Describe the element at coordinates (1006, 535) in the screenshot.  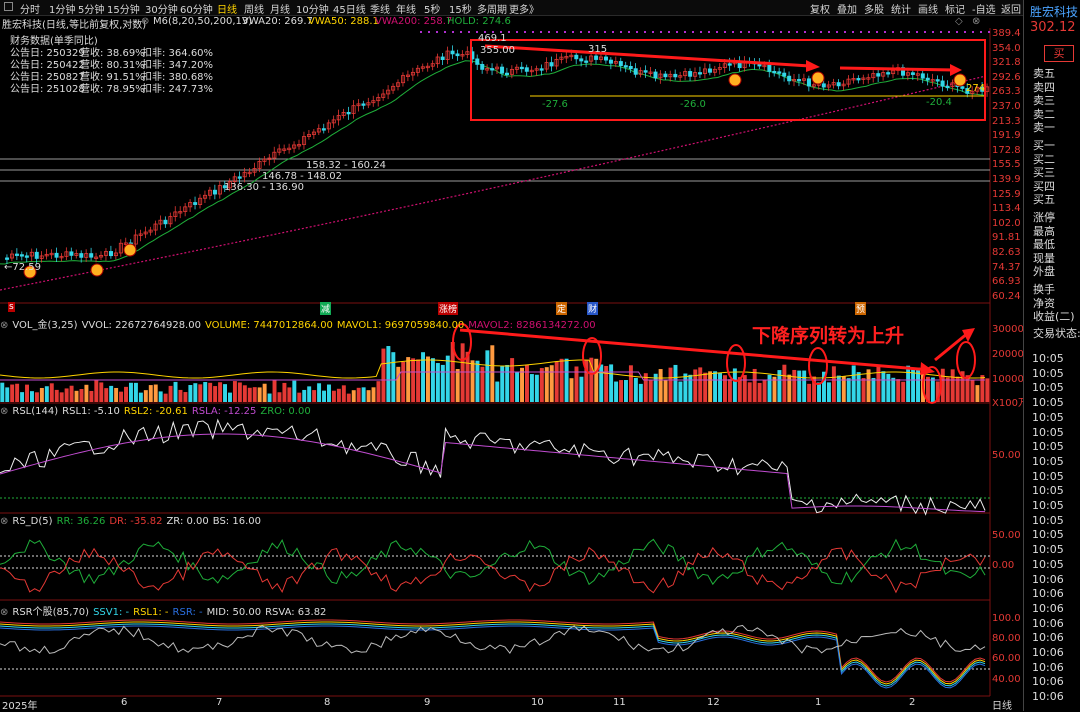
I see `rsd-axis-1: 50.00` at that location.